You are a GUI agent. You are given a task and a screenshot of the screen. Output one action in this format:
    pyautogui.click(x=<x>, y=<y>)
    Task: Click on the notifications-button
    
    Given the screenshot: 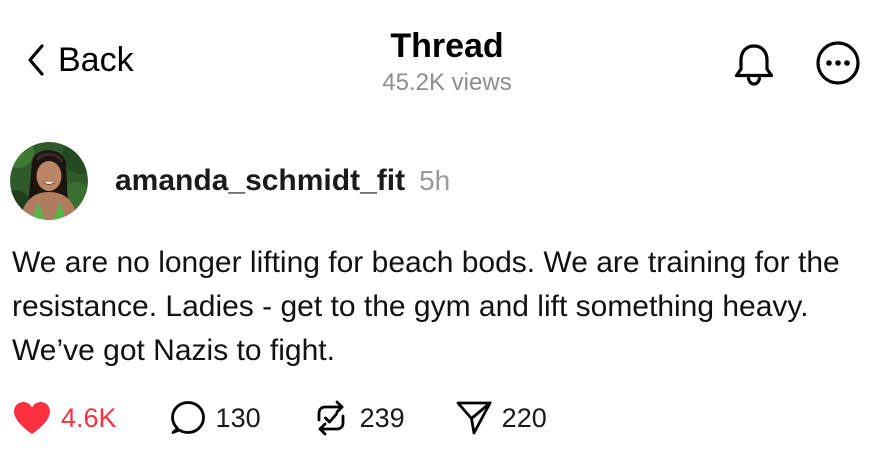 What is the action you would take?
    pyautogui.click(x=754, y=66)
    